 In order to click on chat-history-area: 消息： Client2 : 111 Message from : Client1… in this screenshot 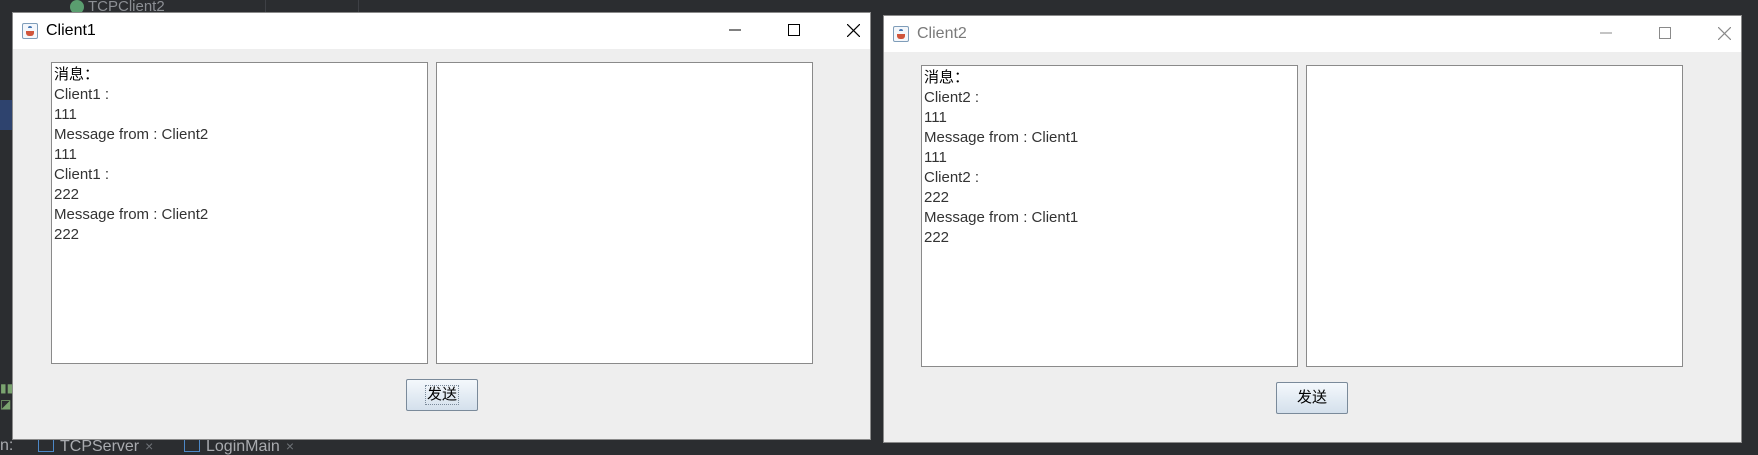, I will do `click(1109, 216)`.